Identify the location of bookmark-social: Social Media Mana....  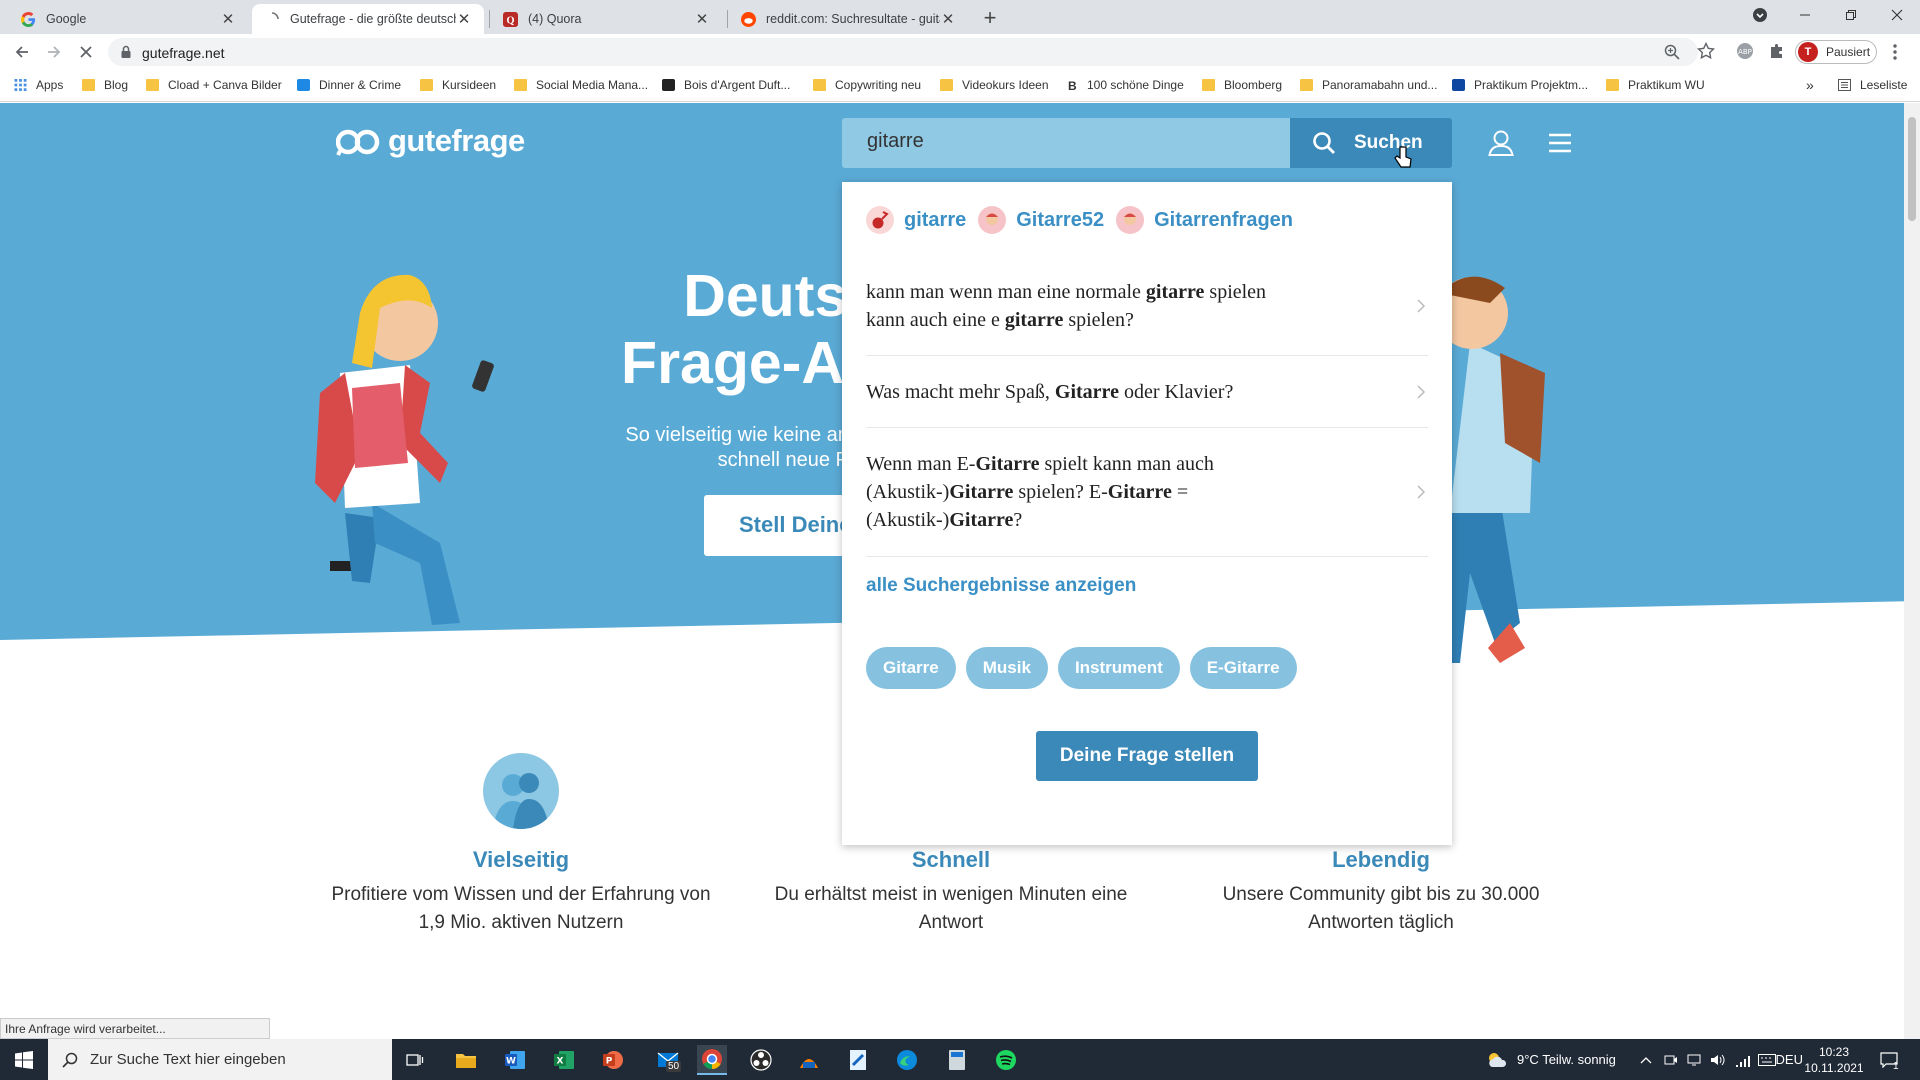
(581, 85).